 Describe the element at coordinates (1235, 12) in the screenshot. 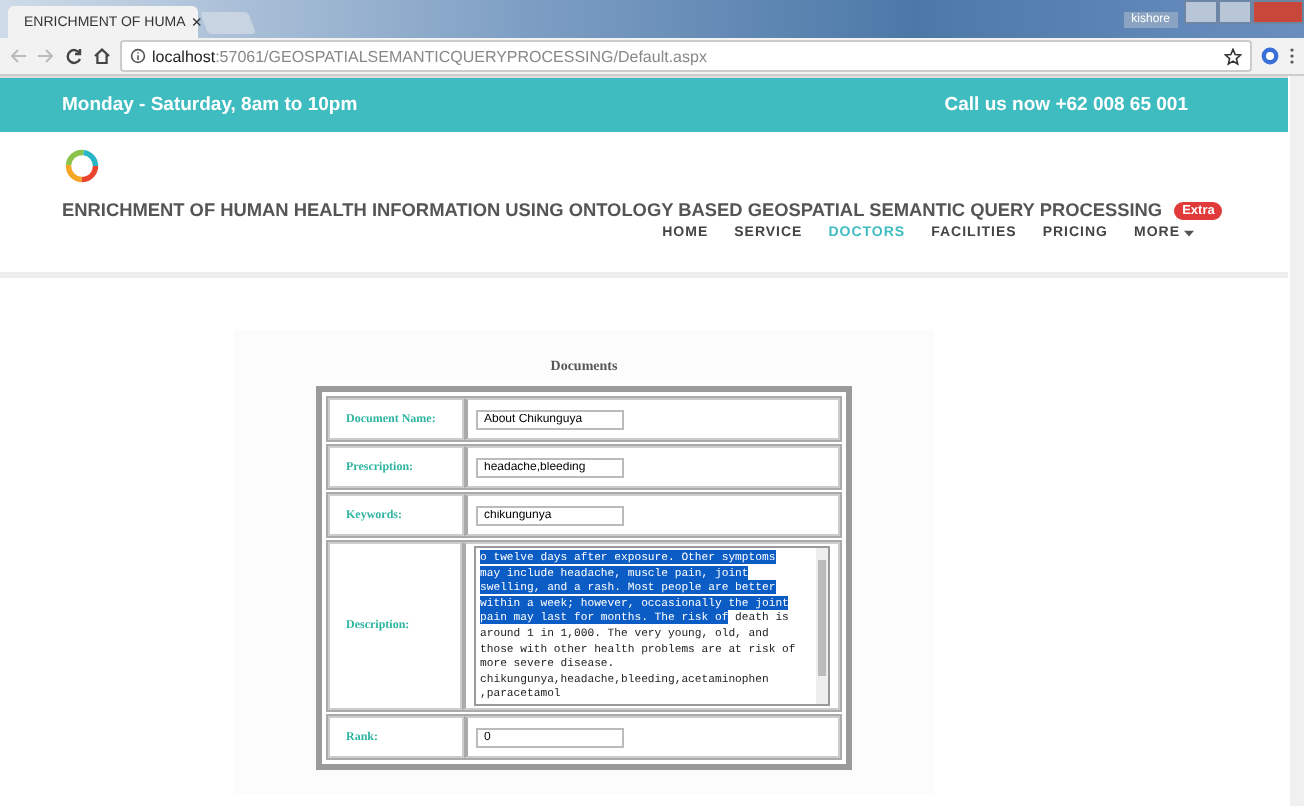

I see `maximize-button` at that location.